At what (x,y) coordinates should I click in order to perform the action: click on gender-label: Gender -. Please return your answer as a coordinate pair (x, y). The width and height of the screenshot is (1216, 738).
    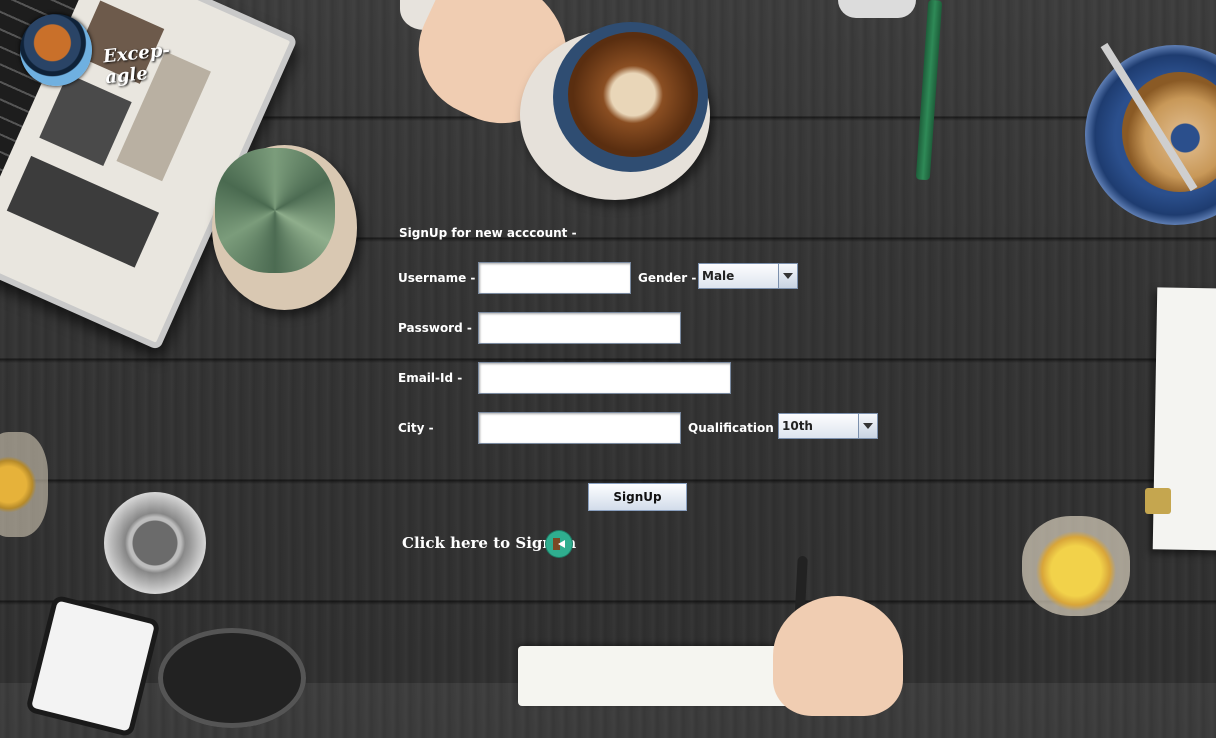
    Looking at the image, I should click on (667, 278).